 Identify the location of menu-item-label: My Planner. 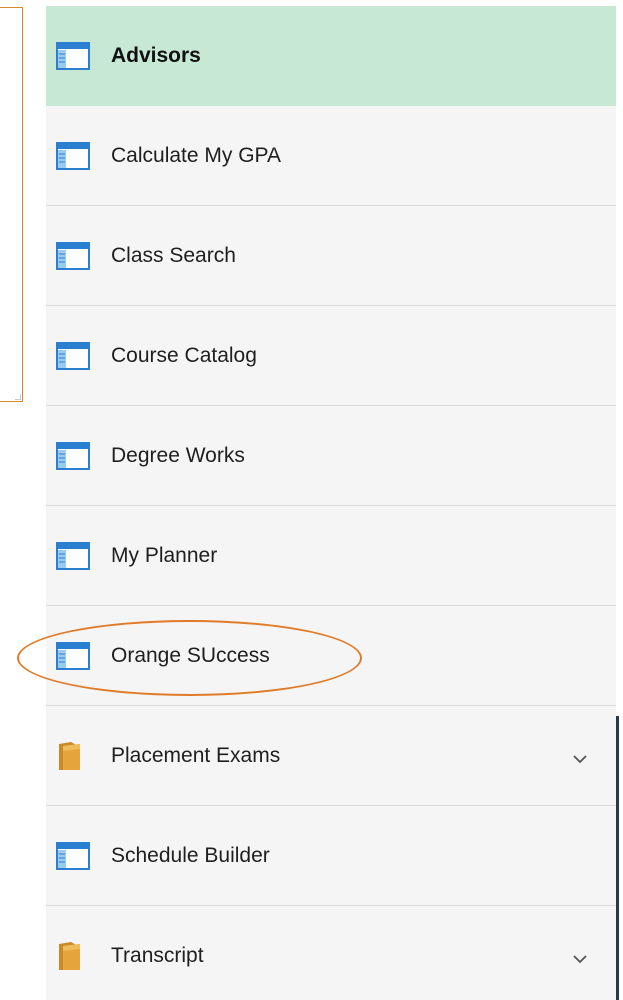
(164, 555).